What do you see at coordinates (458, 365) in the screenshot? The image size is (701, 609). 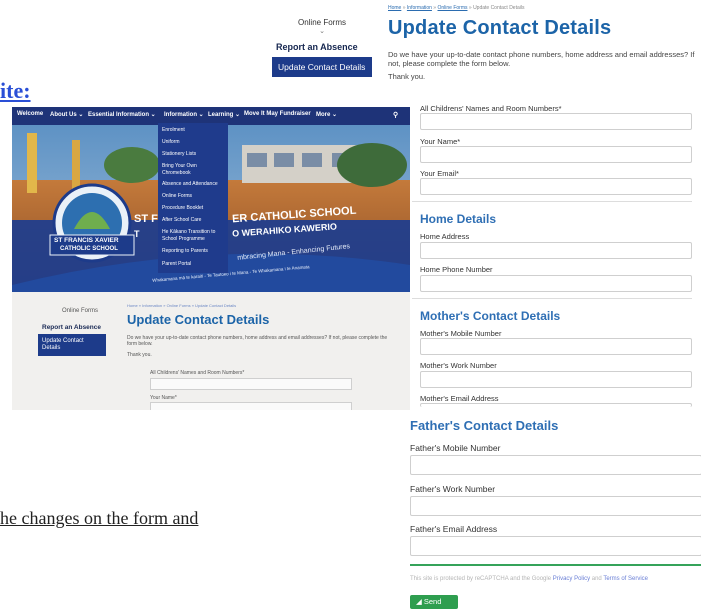 I see `mother-work-label: Mother's Work Number` at bounding box center [458, 365].